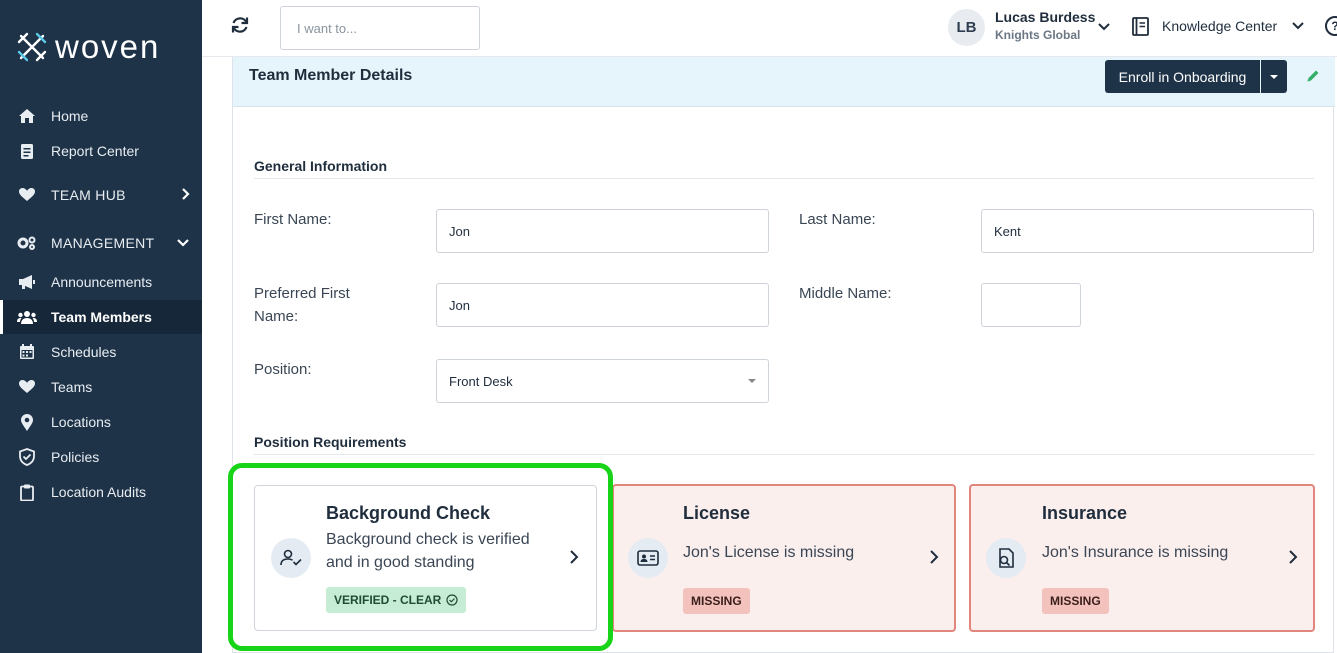 This screenshot has width=1337, height=653. I want to click on woven-logo-icon, so click(32, 47).